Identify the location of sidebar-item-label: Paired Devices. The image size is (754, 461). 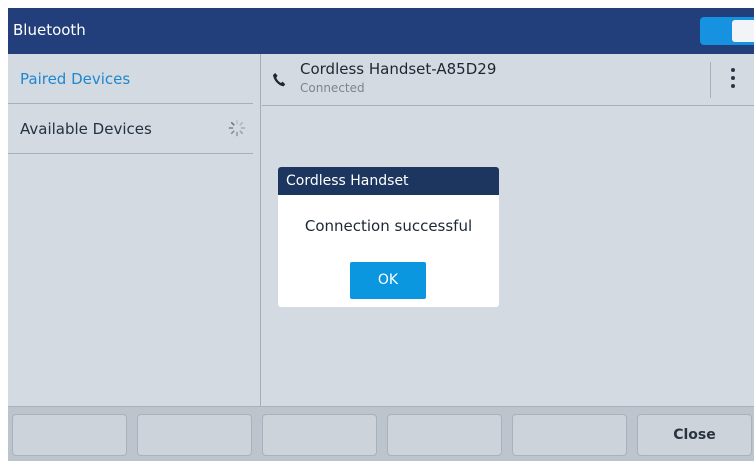
(75, 79).